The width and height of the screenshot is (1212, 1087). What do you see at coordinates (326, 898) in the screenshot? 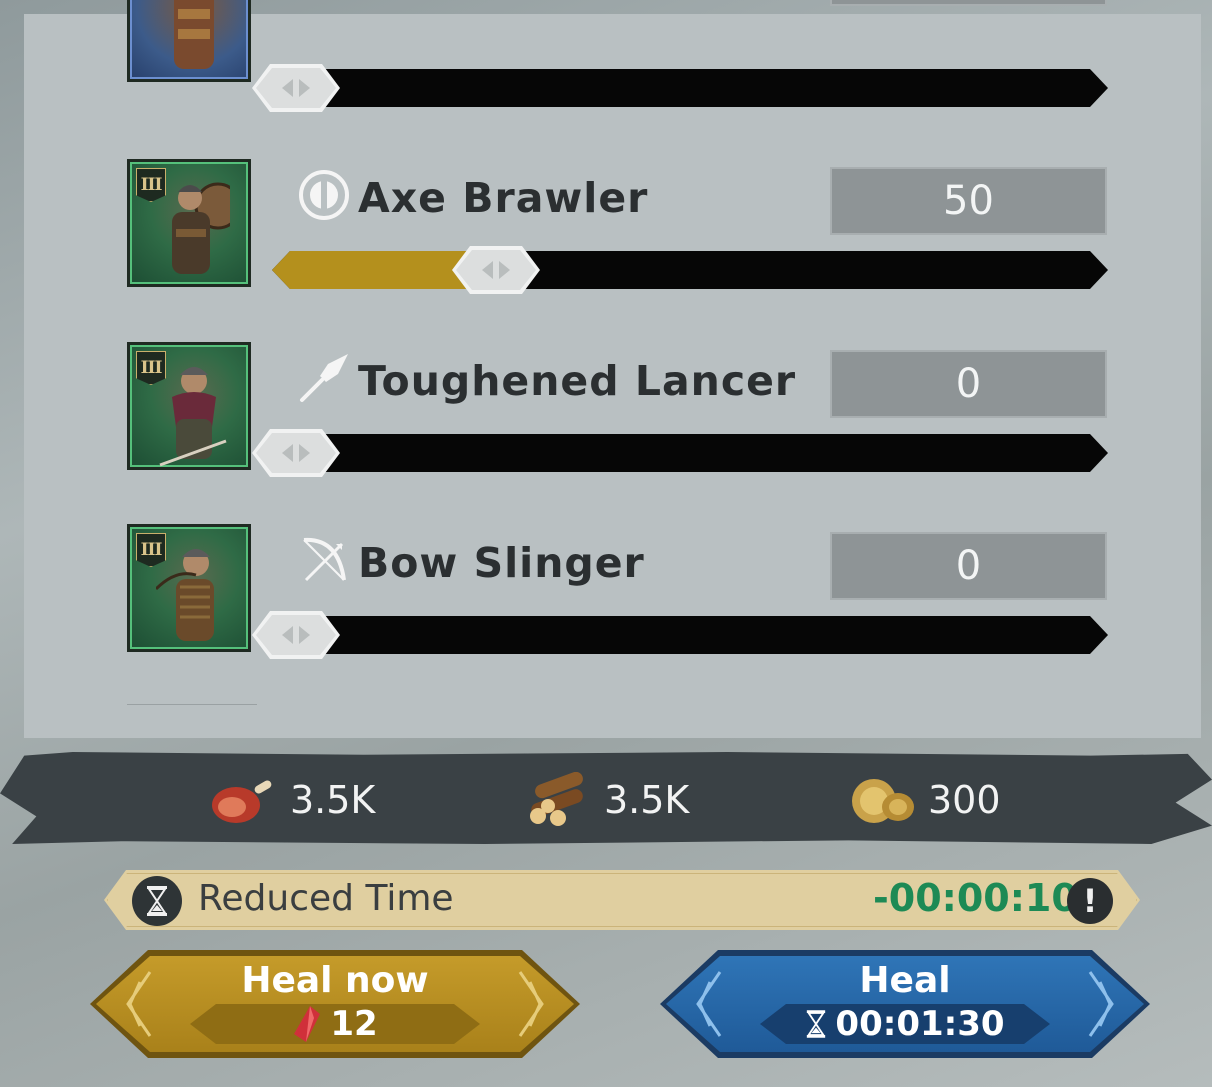
I see `reduced-time-label: Reduced Time` at bounding box center [326, 898].